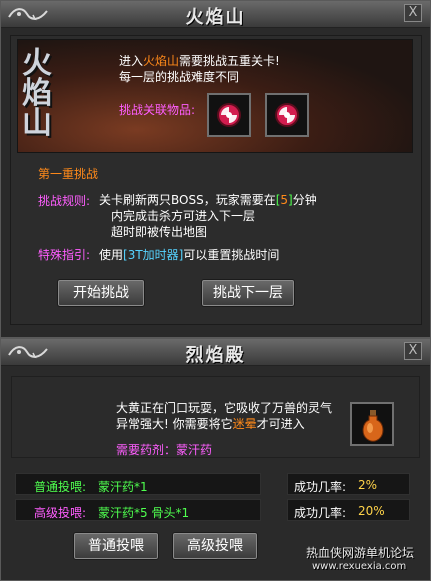  I want to click on dialog-highlight: 迷晕, so click(244, 424).